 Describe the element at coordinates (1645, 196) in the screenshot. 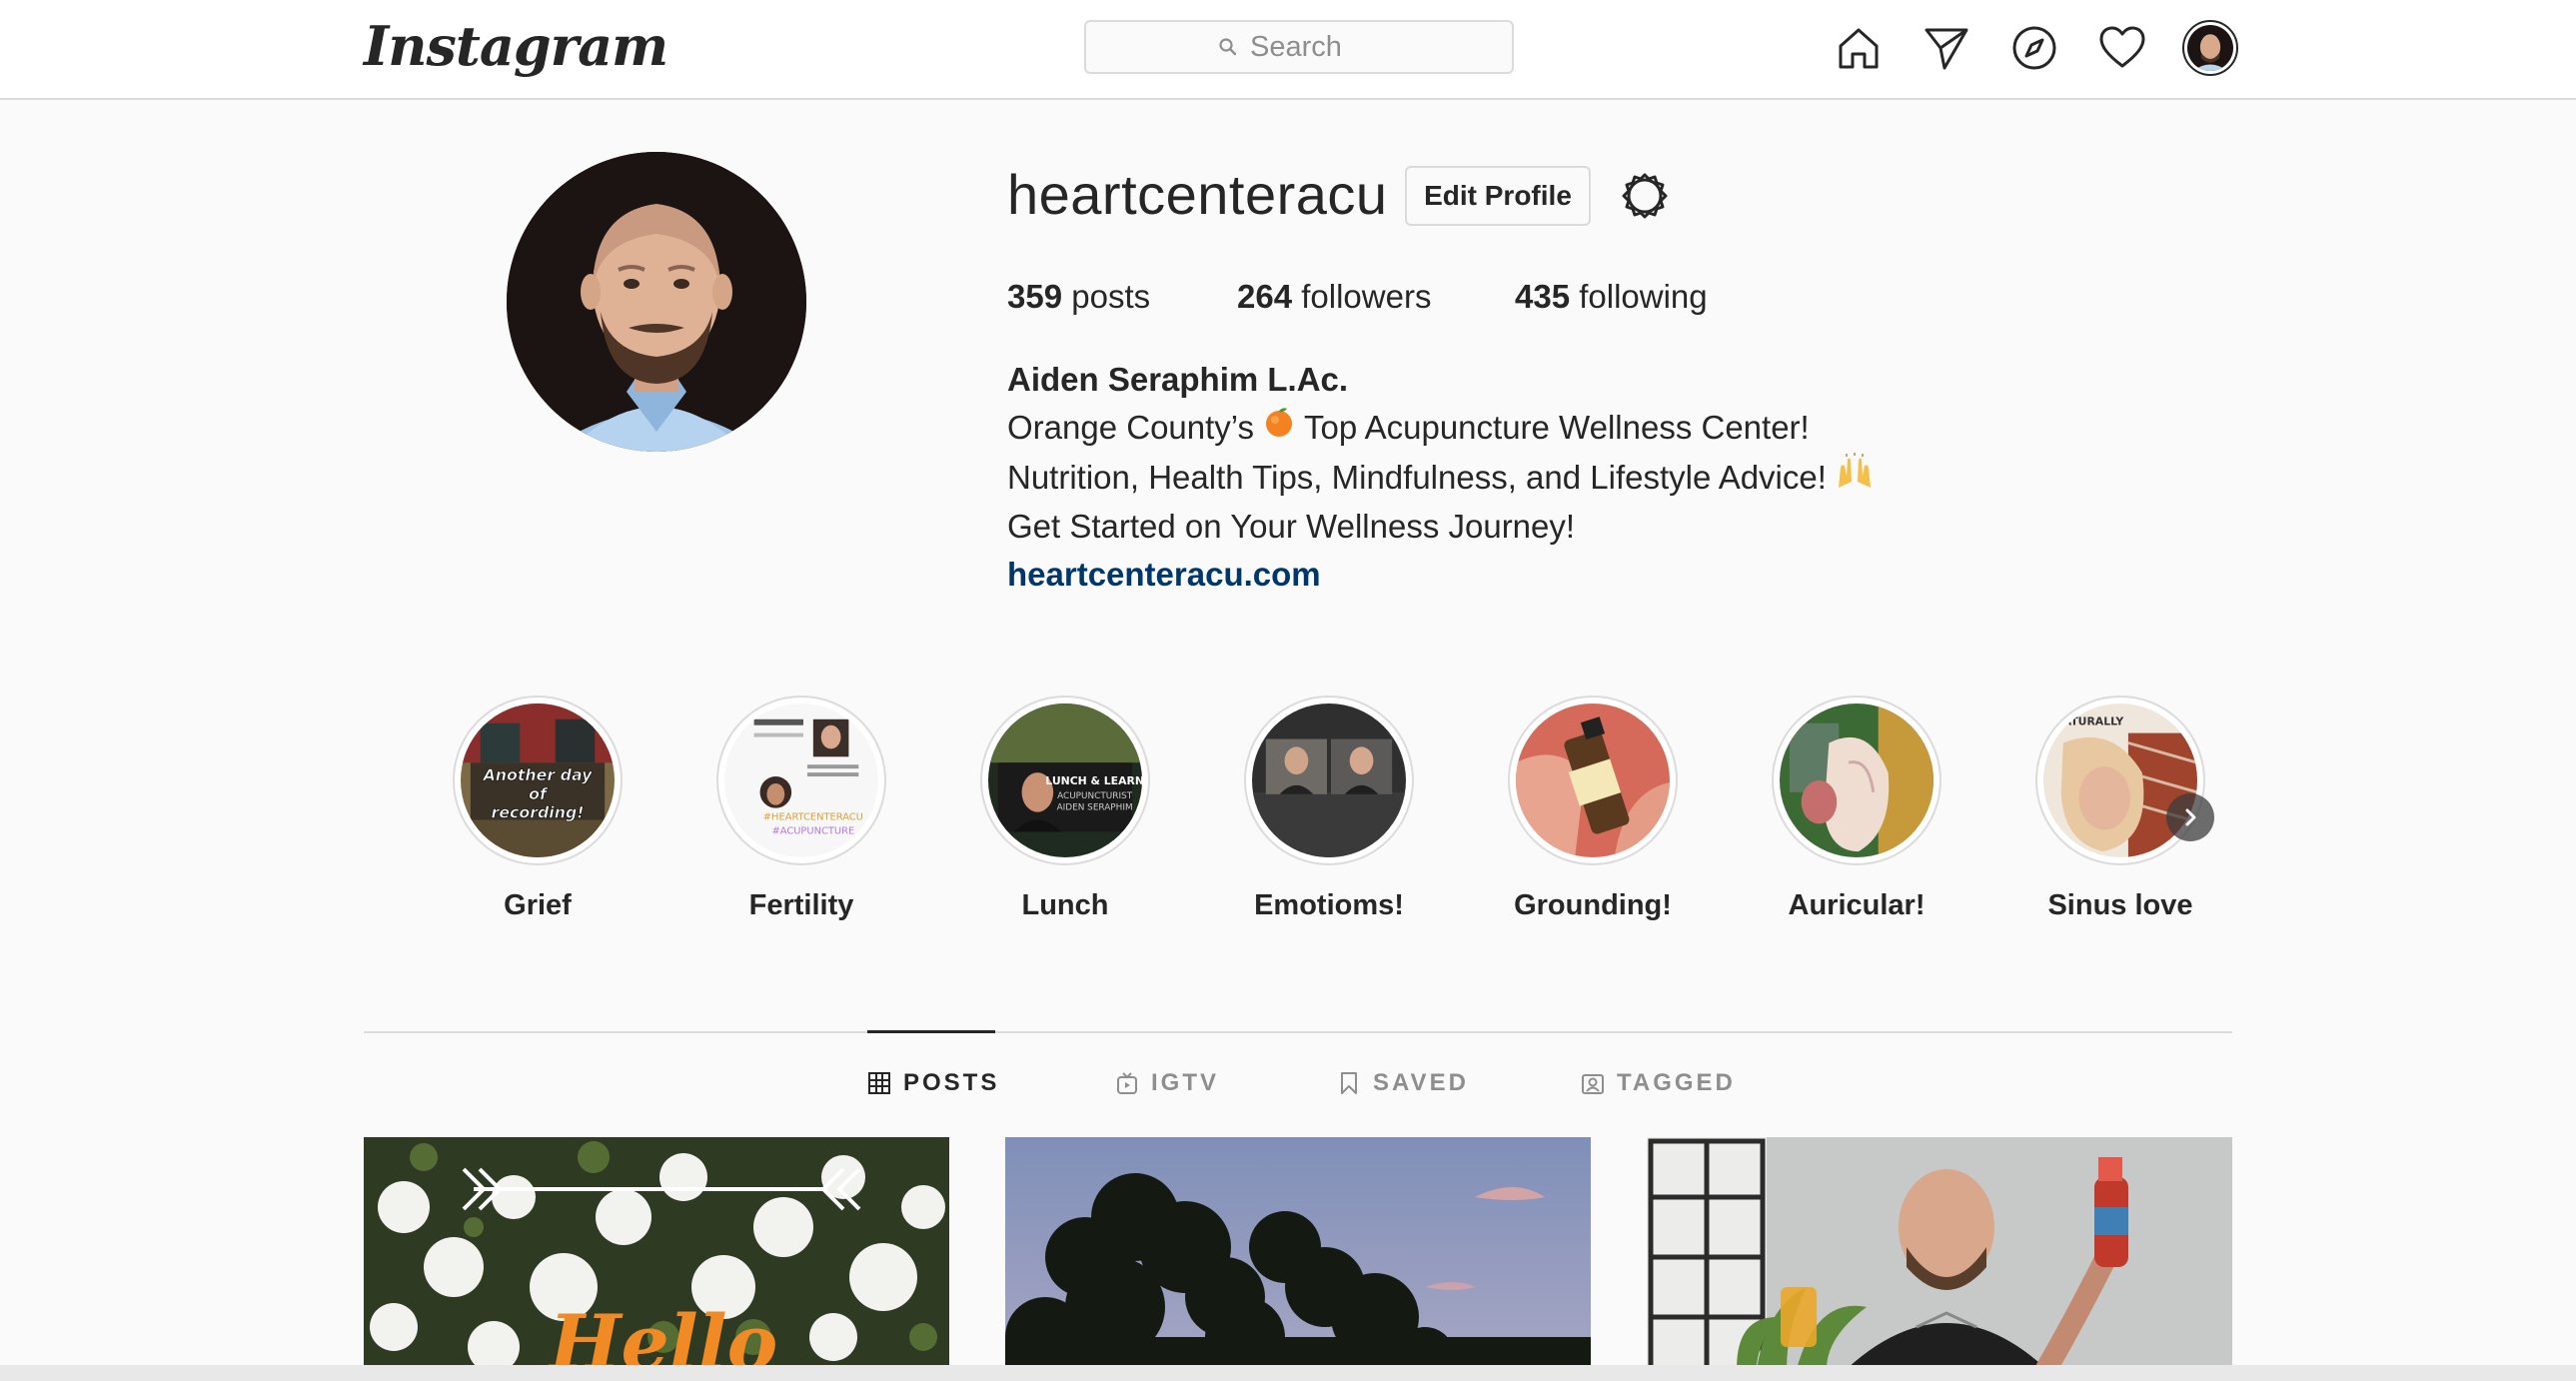

I see `settings-gear-icon` at that location.